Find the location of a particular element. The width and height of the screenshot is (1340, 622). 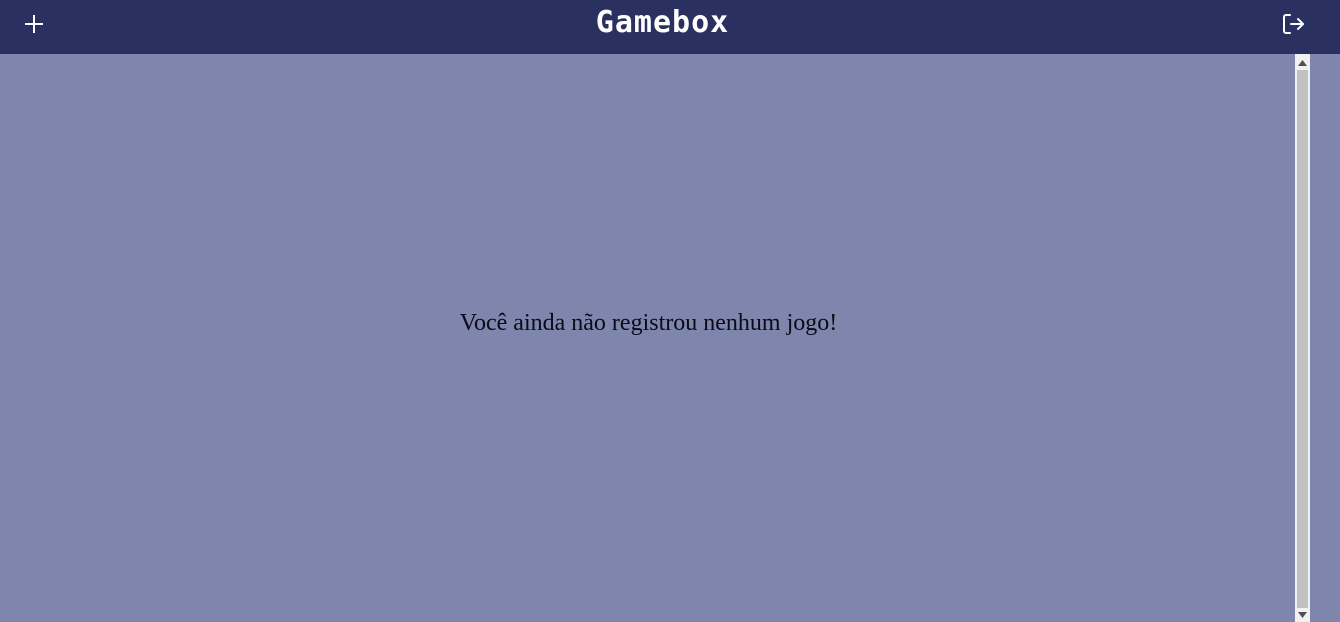

caret-up-icon is located at coordinates (1302, 63).